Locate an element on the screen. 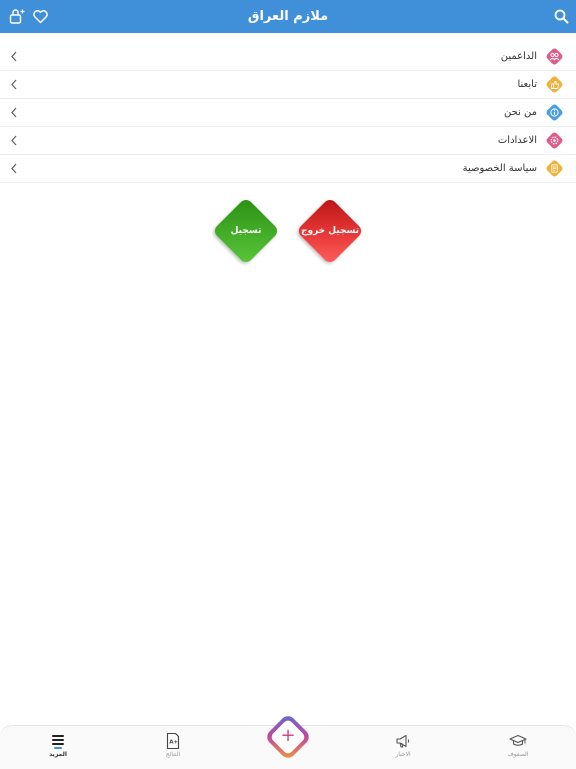  tab-news: الاخبار is located at coordinates (403, 747).